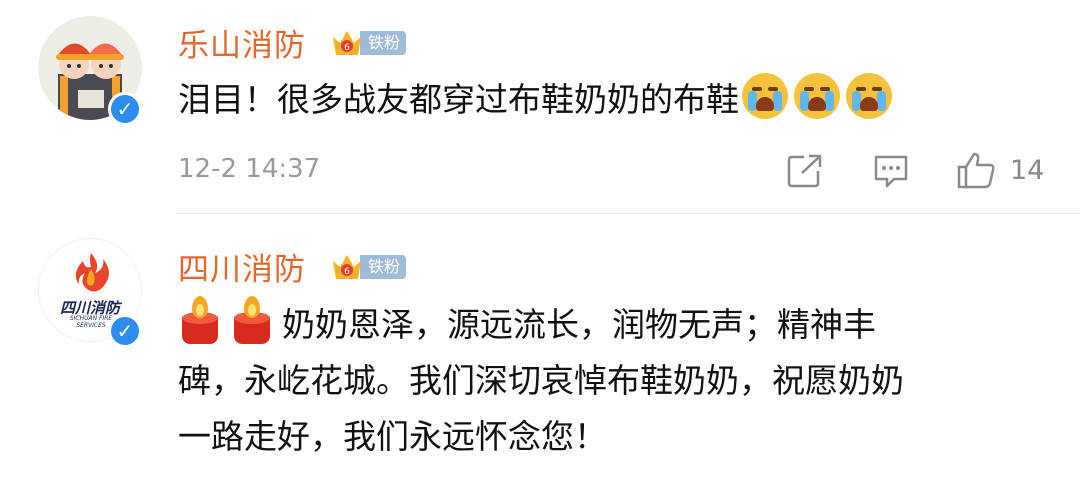 Image resolution: width=1080 pixels, height=483 pixels. I want to click on comment-text-line: 碑，永屹花城。我们深切哀悼布鞋奶奶，祝愿奶奶, so click(541, 380).